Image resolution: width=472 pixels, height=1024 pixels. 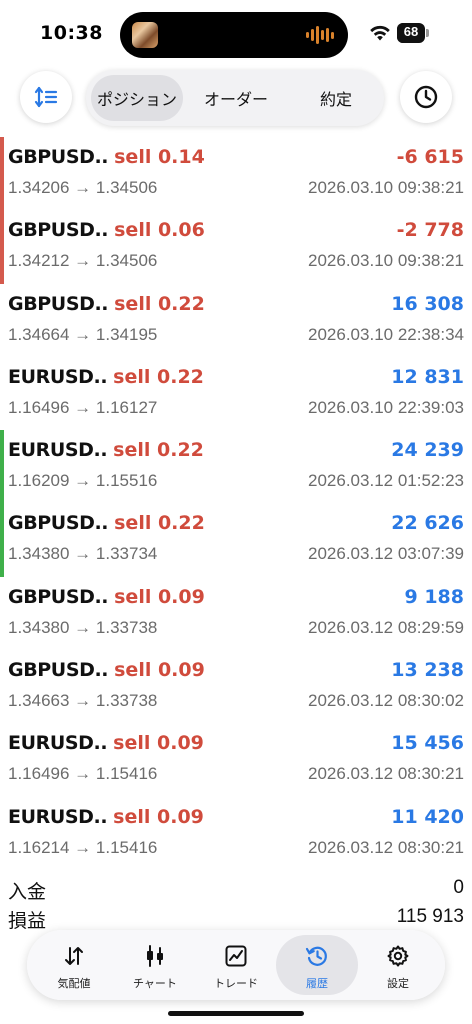 I want to click on tab-trade: トレード, so click(x=236, y=965).